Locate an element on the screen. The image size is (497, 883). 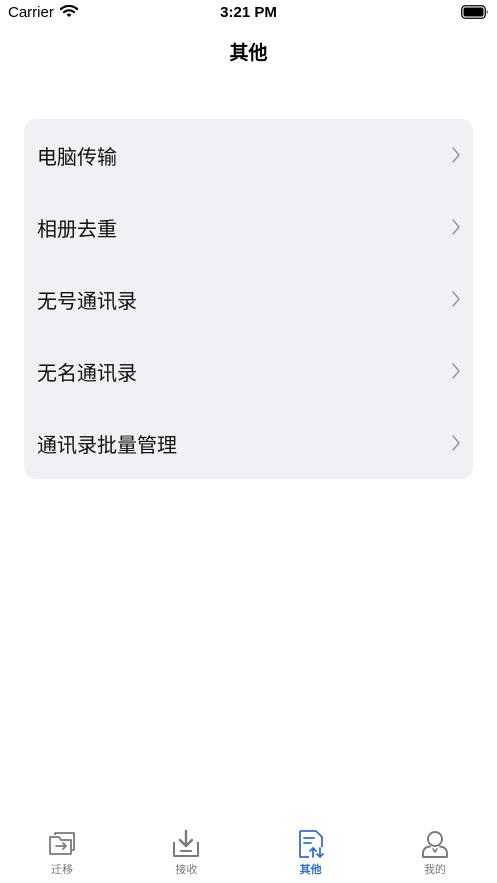
tab-receive: 接收 is located at coordinates (186, 849).